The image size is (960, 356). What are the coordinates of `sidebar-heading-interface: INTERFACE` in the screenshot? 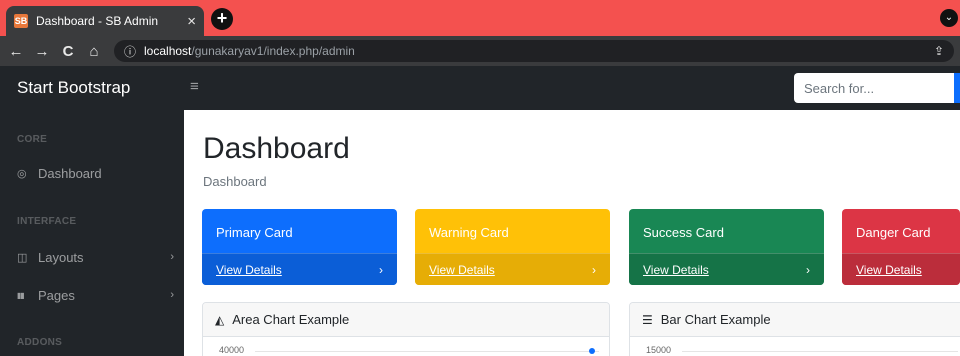 It's located at (47, 221).